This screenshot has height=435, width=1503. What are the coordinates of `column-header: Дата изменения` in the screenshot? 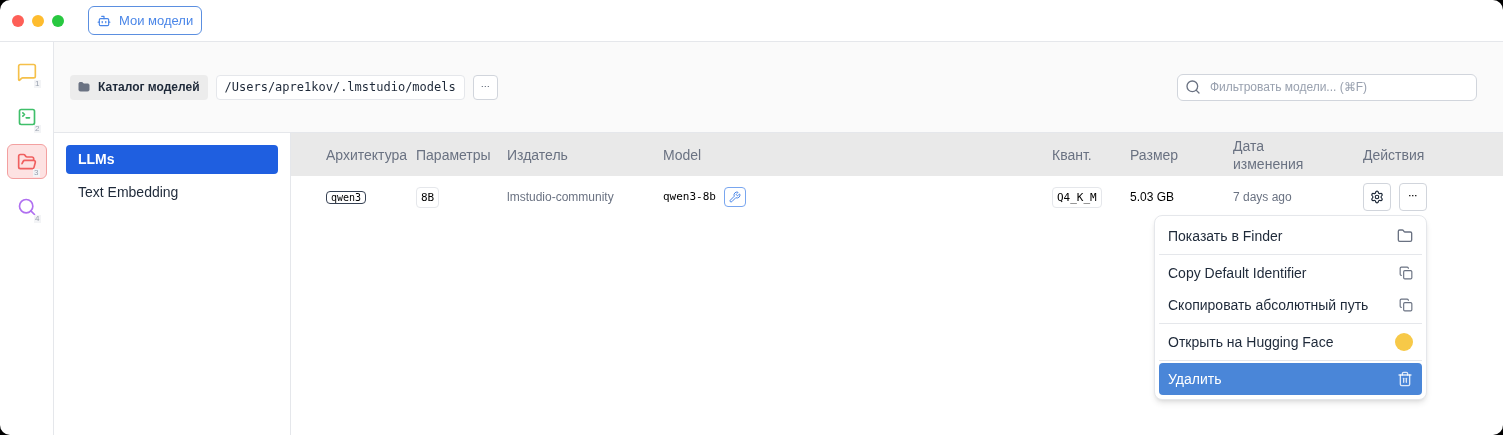 It's located at (1269, 154).